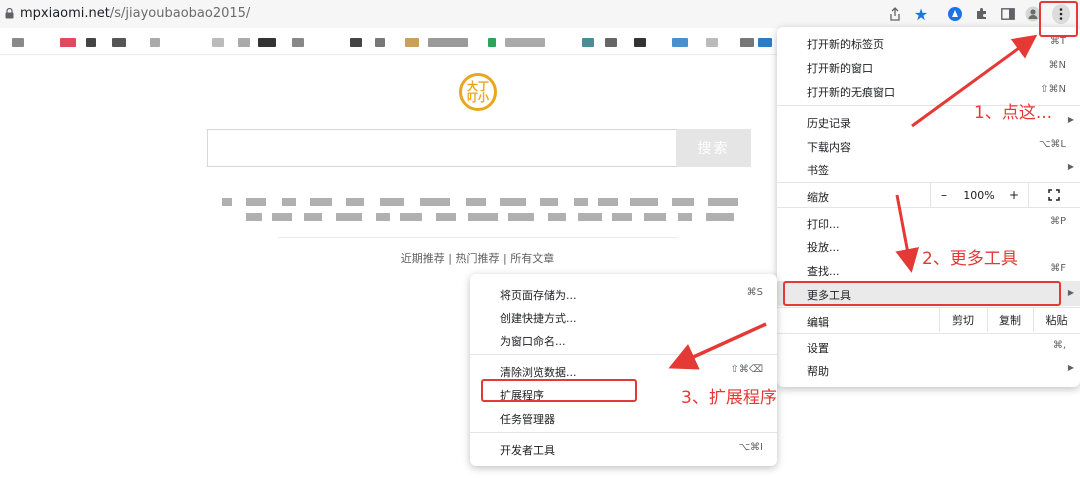  Describe the element at coordinates (729, 398) in the screenshot. I see `annotation-step3: 3、扩展程序` at that location.